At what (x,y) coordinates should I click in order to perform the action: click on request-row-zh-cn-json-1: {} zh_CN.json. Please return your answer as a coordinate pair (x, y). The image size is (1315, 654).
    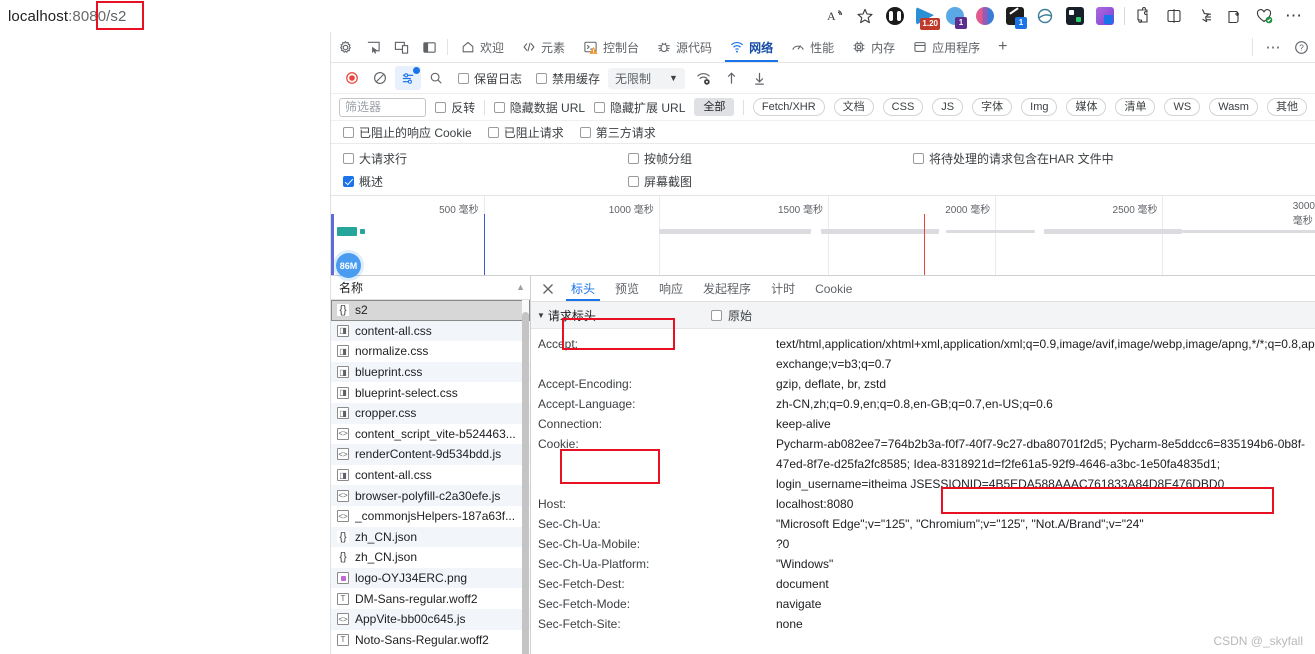
    Looking at the image, I should click on (430, 537).